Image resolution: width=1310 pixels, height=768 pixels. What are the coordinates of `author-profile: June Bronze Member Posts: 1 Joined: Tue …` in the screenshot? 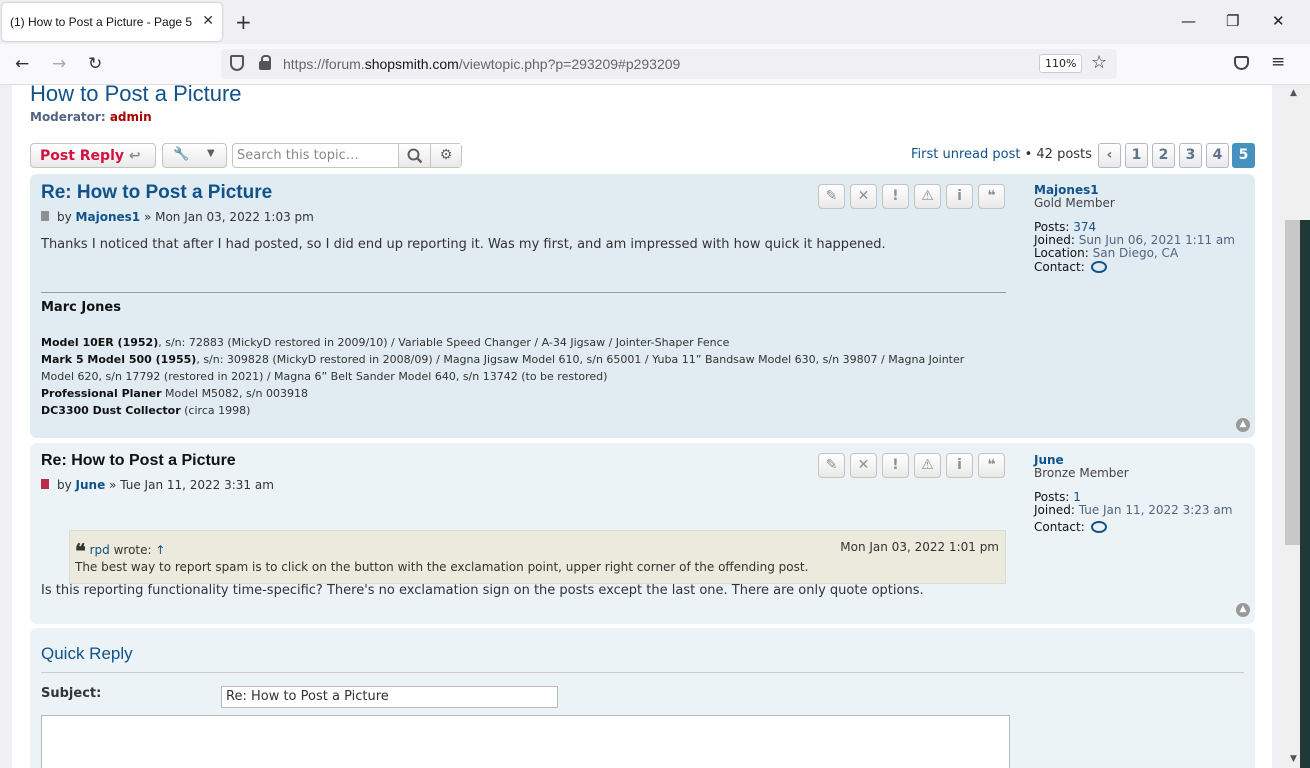 It's located at (1133, 493).